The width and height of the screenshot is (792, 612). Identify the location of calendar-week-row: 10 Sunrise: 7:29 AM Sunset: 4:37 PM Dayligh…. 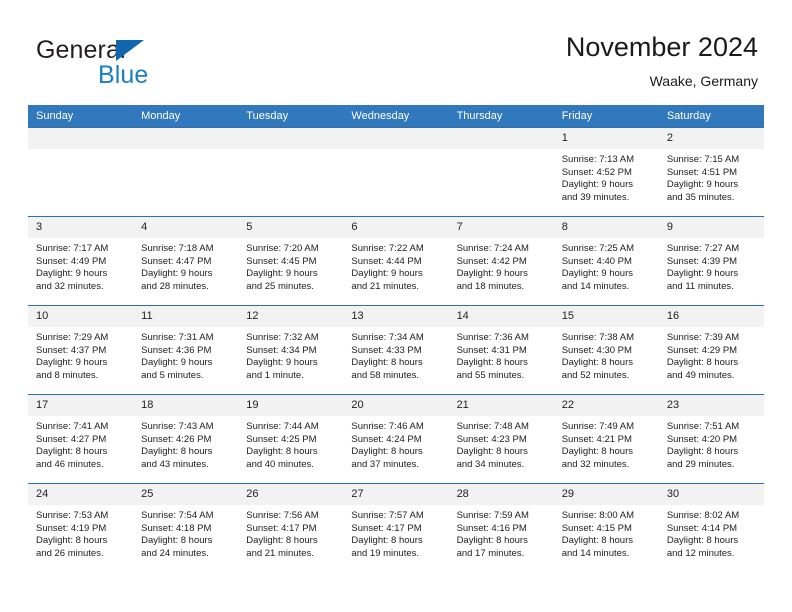
(396, 350).